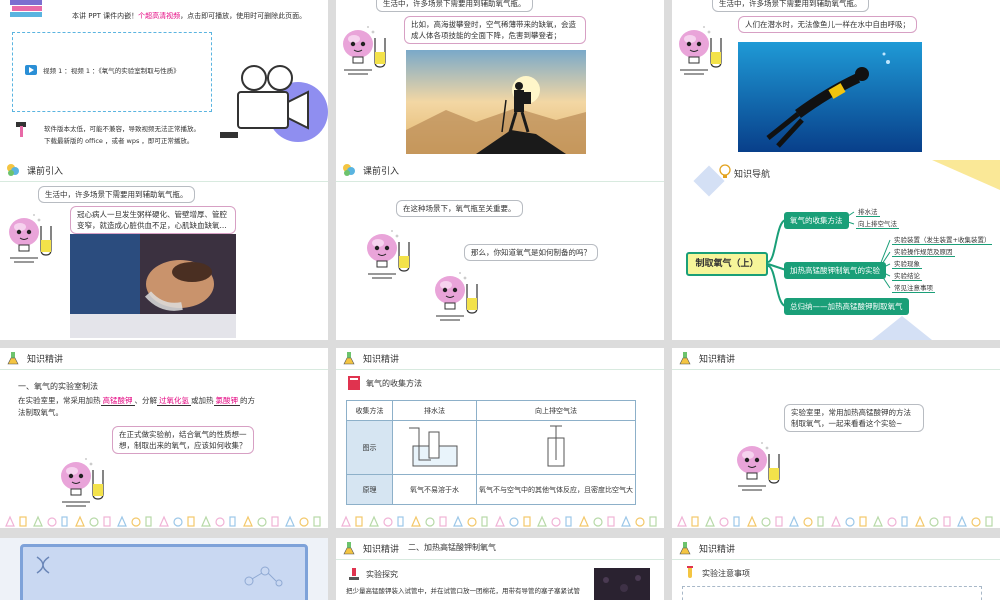 Image resolution: width=1000 pixels, height=600 pixels. I want to click on section-title: 实验注意事项, so click(726, 573).